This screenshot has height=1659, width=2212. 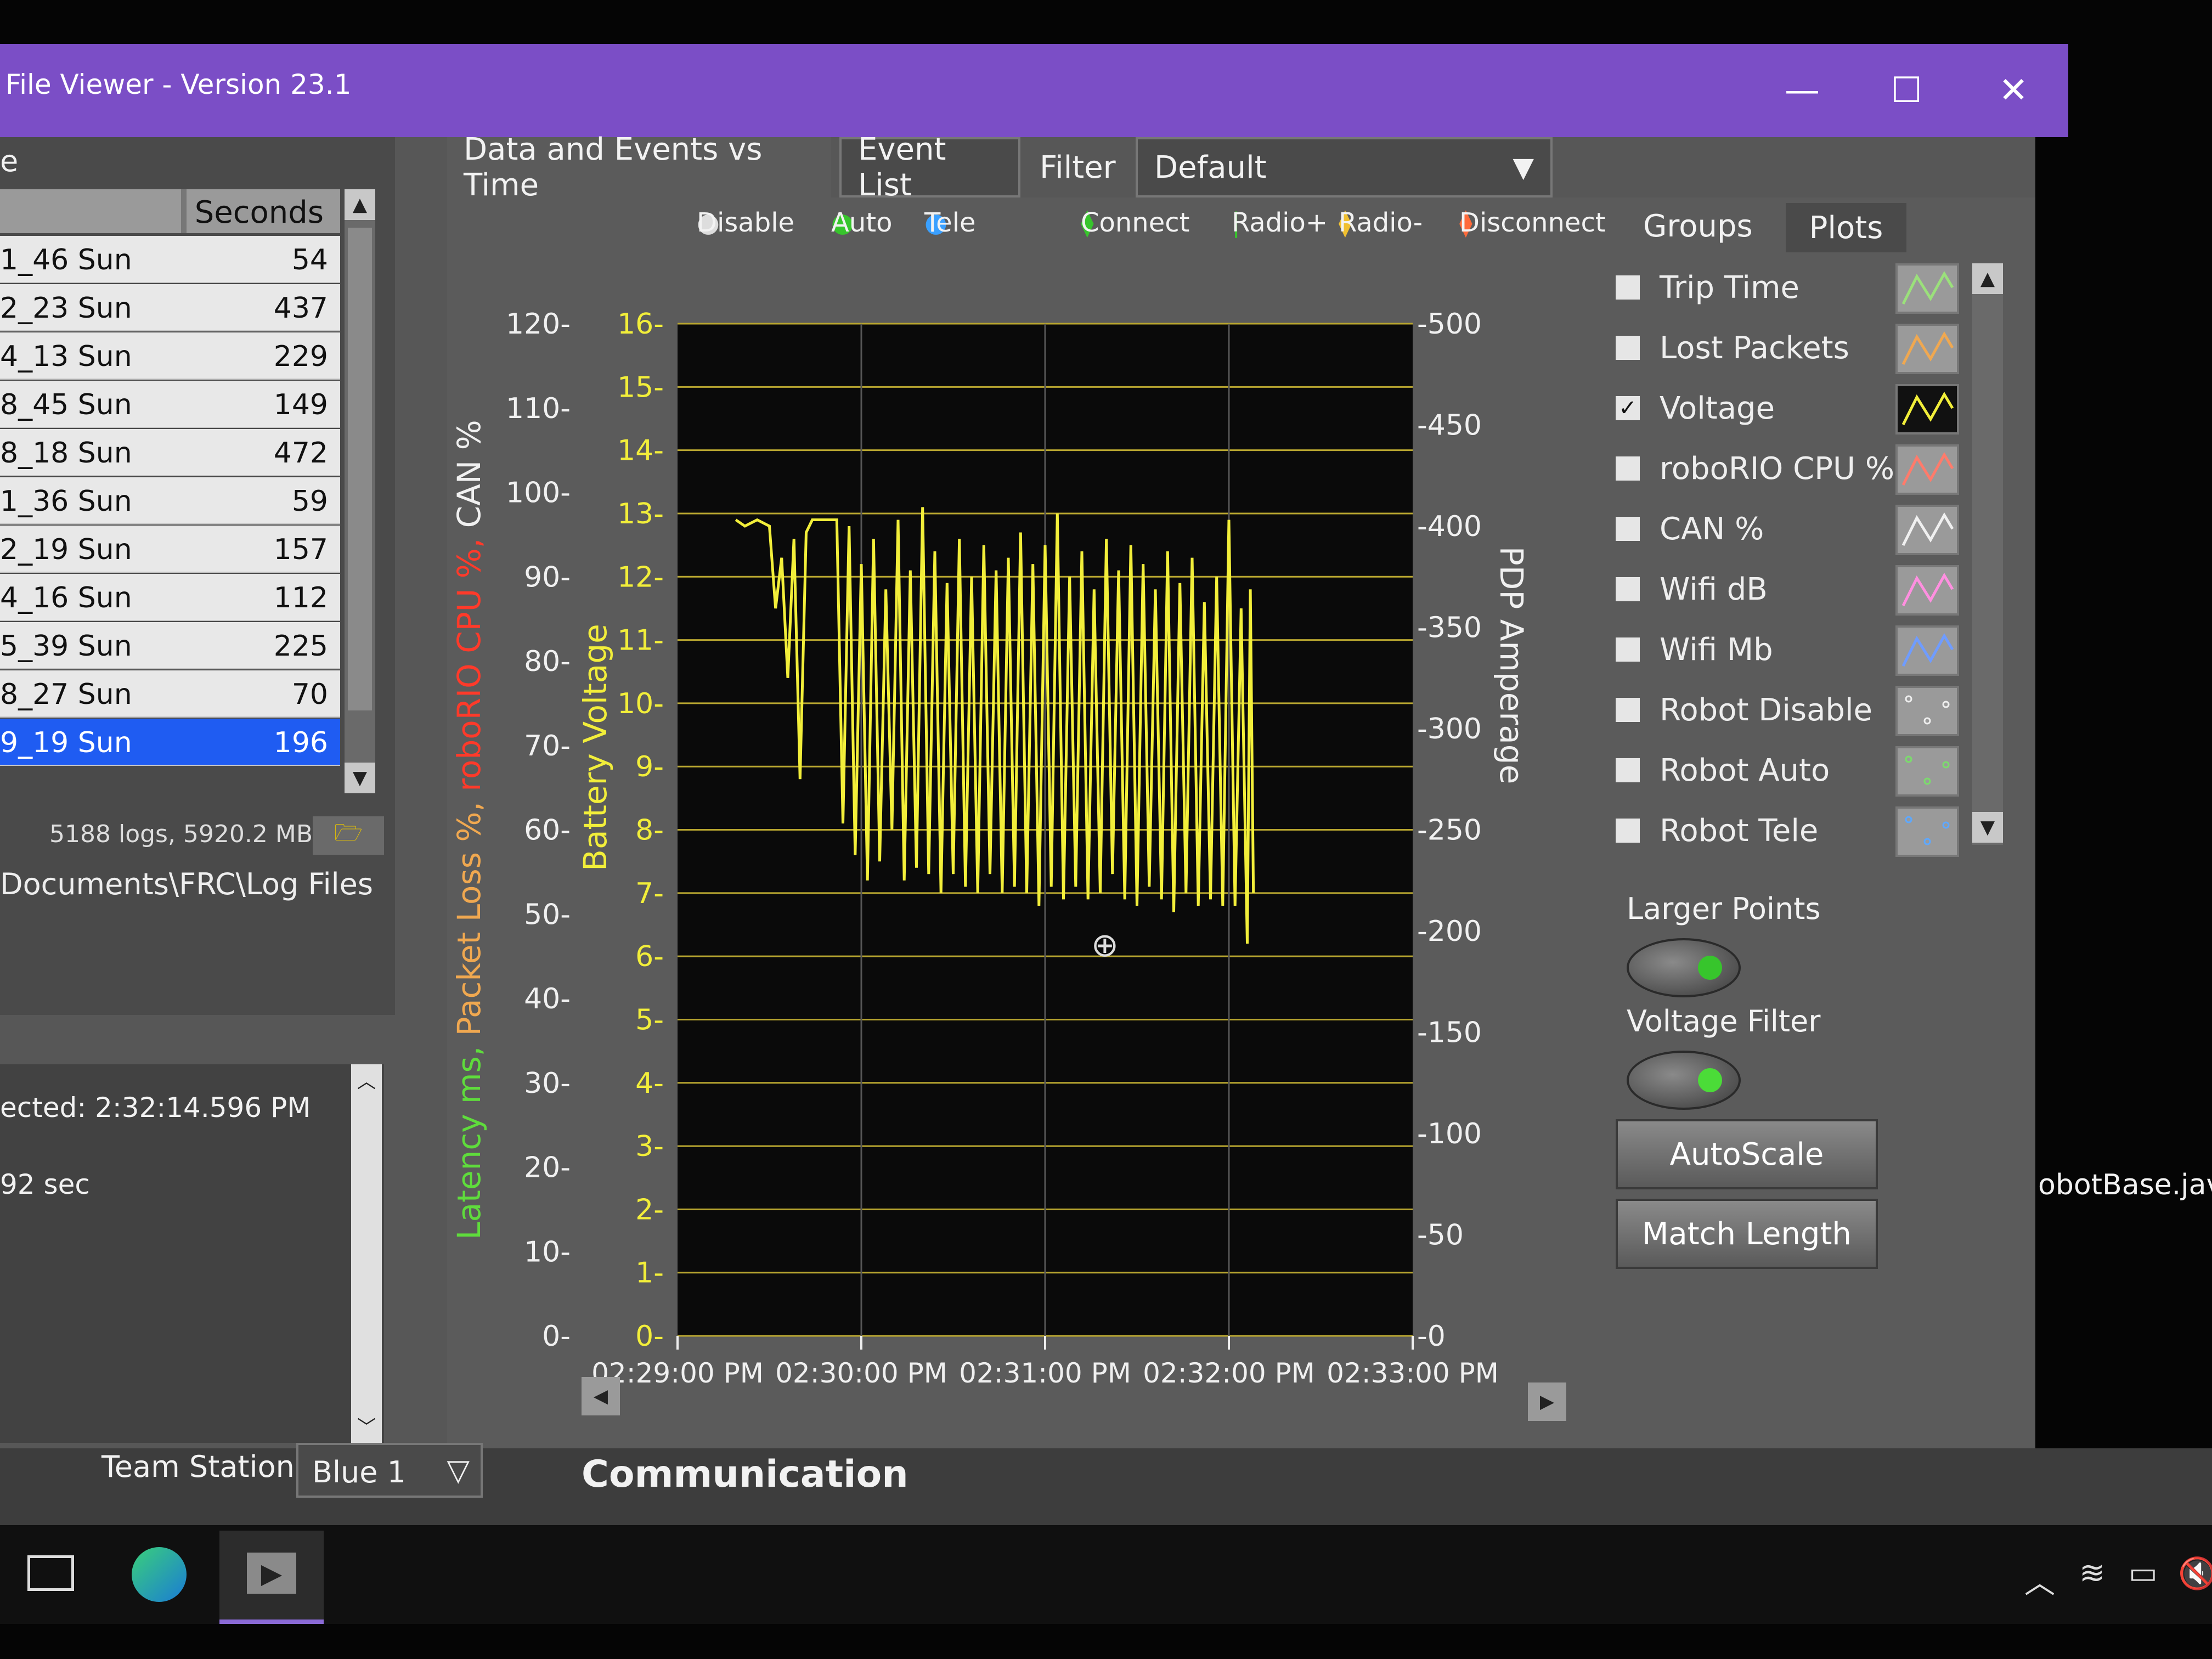 What do you see at coordinates (1802, 653) in the screenshot?
I see `plot-toggle-item: Wifi Mb` at bounding box center [1802, 653].